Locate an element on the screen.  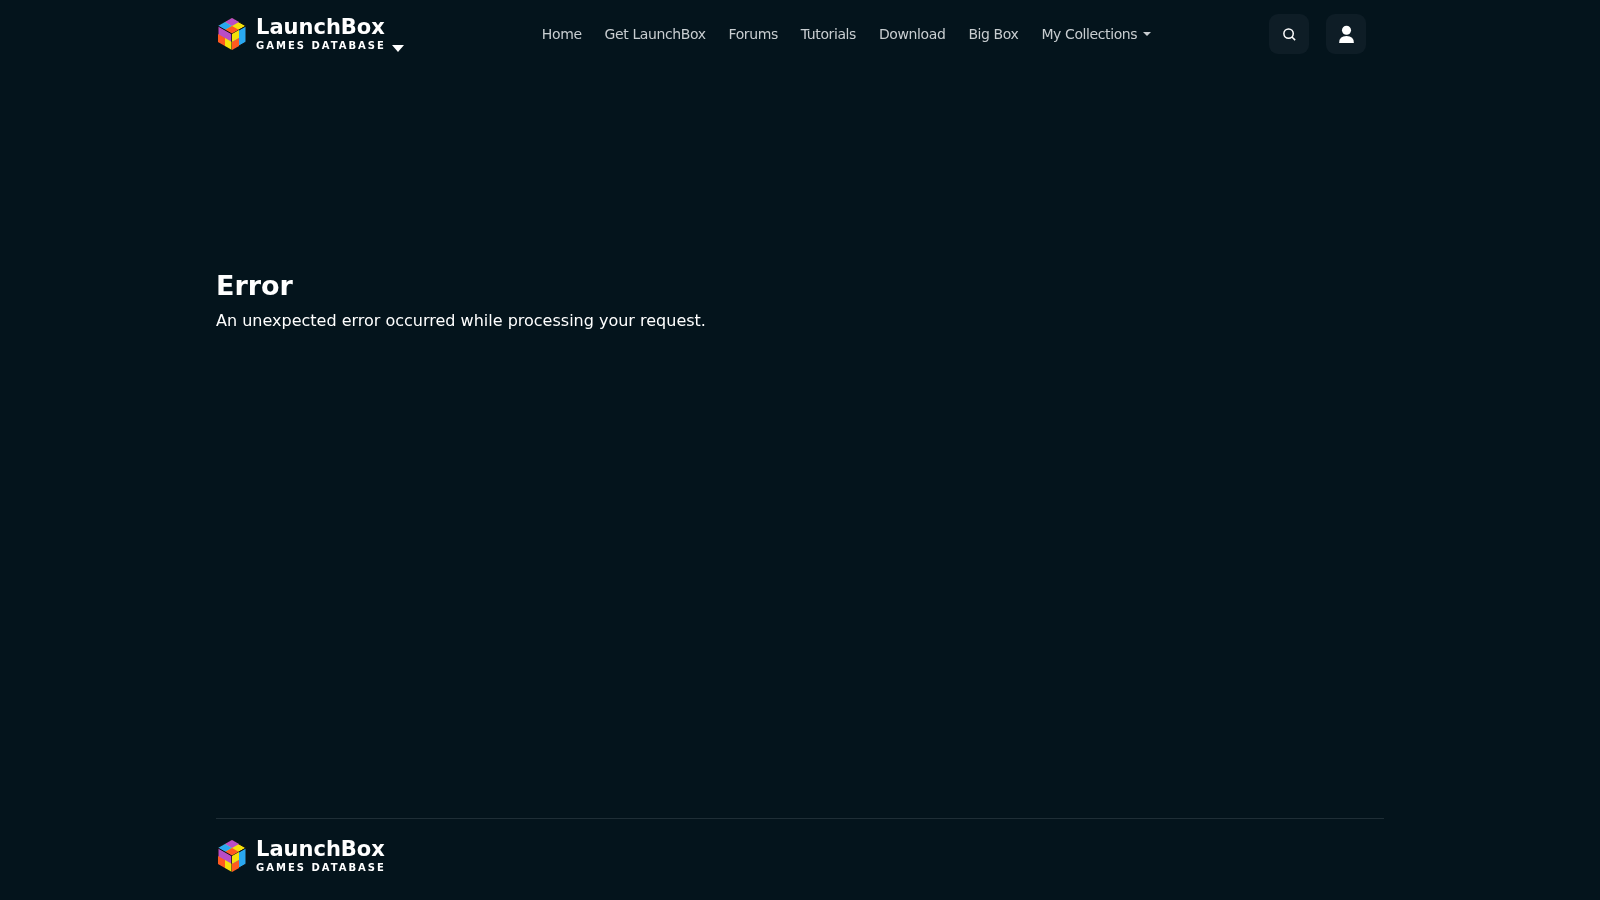
nav-link: Big Box is located at coordinates (993, 34).